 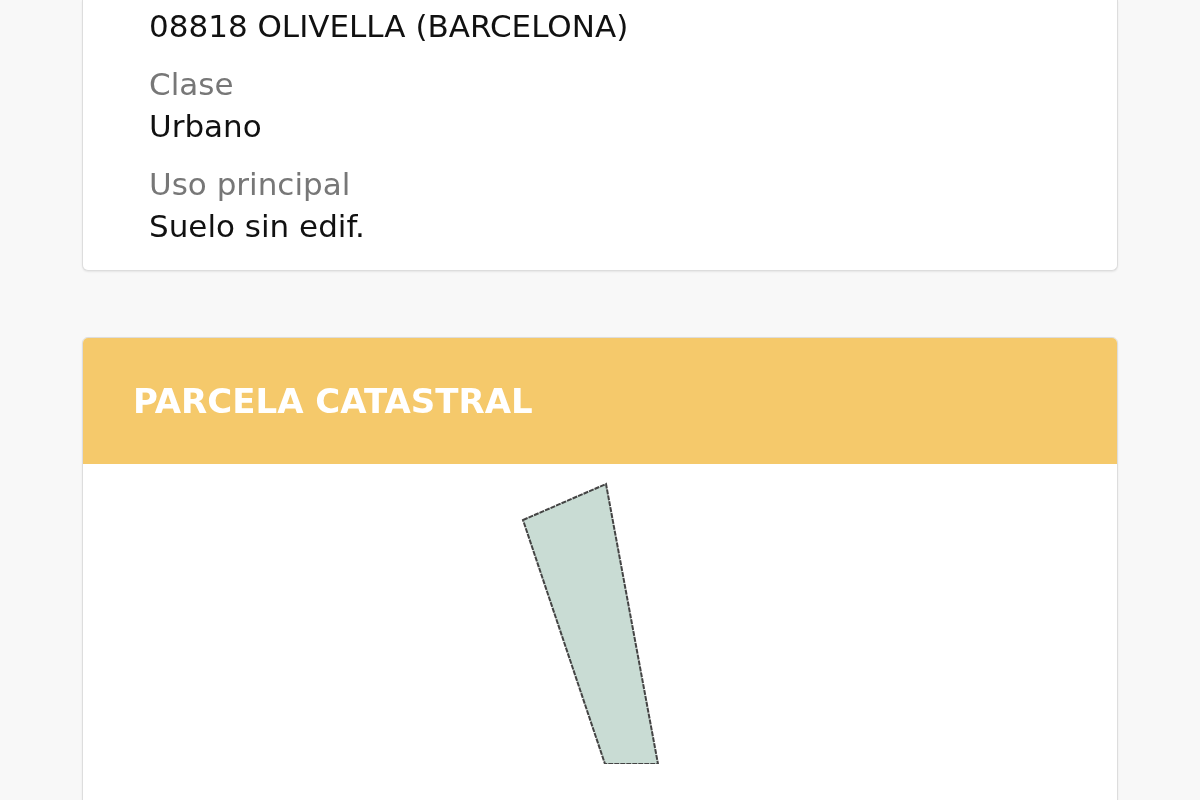 What do you see at coordinates (333, 401) in the screenshot?
I see `card-title: PARCELA CATASTRAL` at bounding box center [333, 401].